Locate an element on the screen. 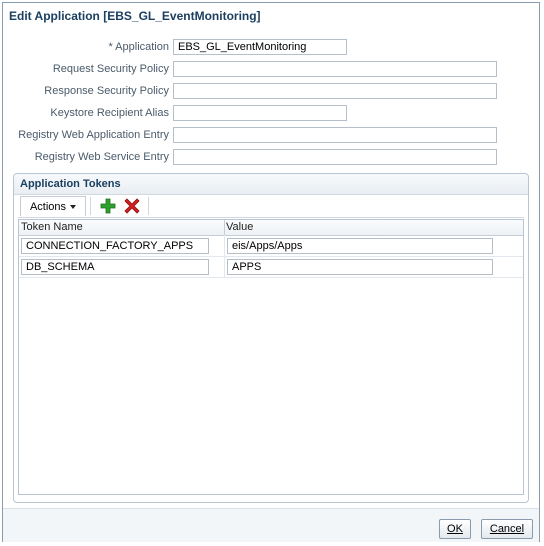 Image resolution: width=544 pixels, height=546 pixels. form-row-registry-web-application-entry: Registry Web Application Entry is located at coordinates (272, 135).